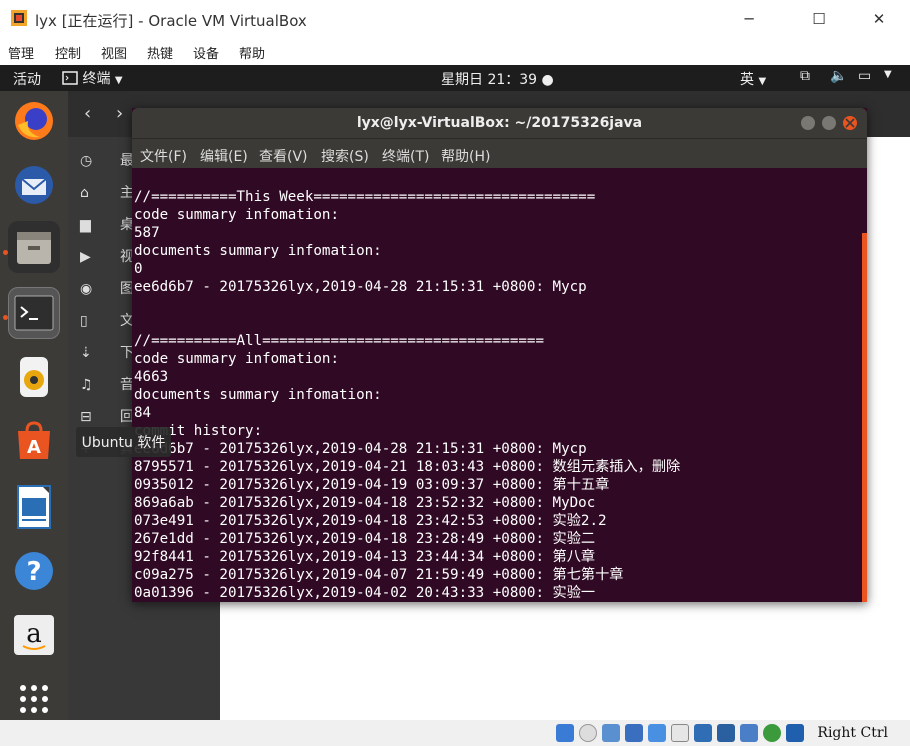  Describe the element at coordinates (864, 76) in the screenshot. I see `battery-icon: ▭` at that location.